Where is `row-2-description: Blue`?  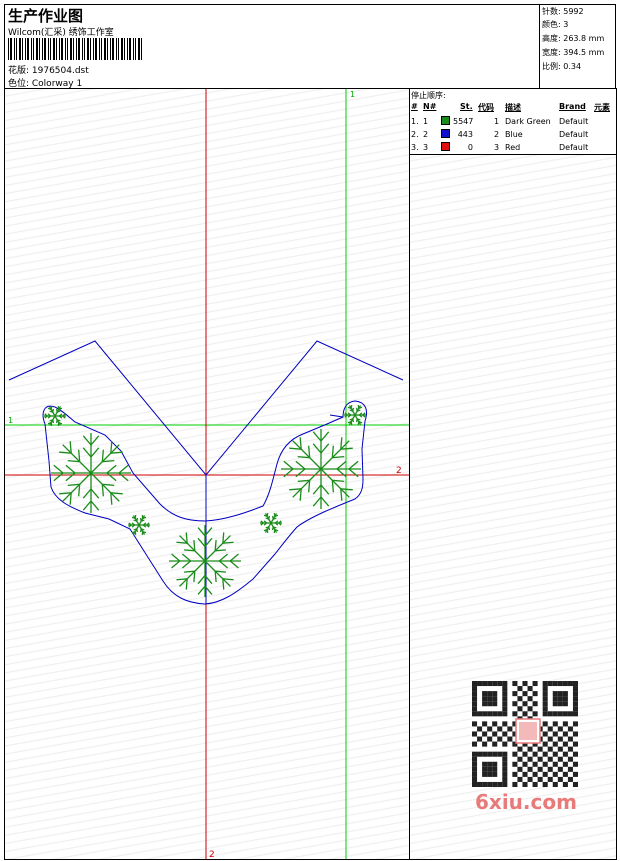
row-2-description: Blue is located at coordinates (514, 134).